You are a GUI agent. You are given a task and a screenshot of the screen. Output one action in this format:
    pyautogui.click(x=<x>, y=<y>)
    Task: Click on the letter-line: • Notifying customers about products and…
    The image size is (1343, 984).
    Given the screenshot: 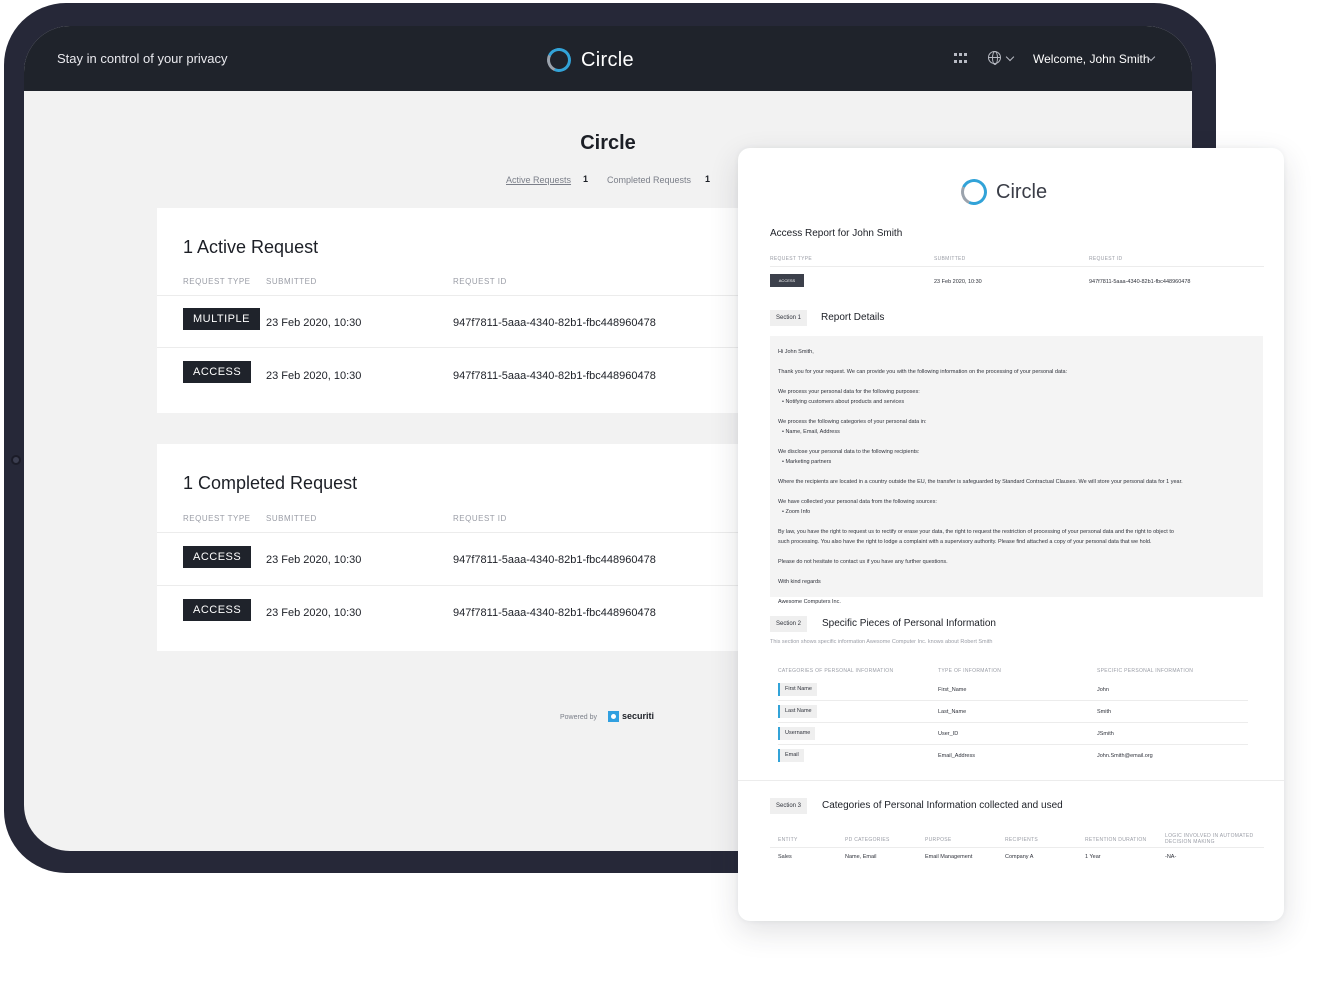 What is the action you would take?
    pyautogui.click(x=843, y=402)
    